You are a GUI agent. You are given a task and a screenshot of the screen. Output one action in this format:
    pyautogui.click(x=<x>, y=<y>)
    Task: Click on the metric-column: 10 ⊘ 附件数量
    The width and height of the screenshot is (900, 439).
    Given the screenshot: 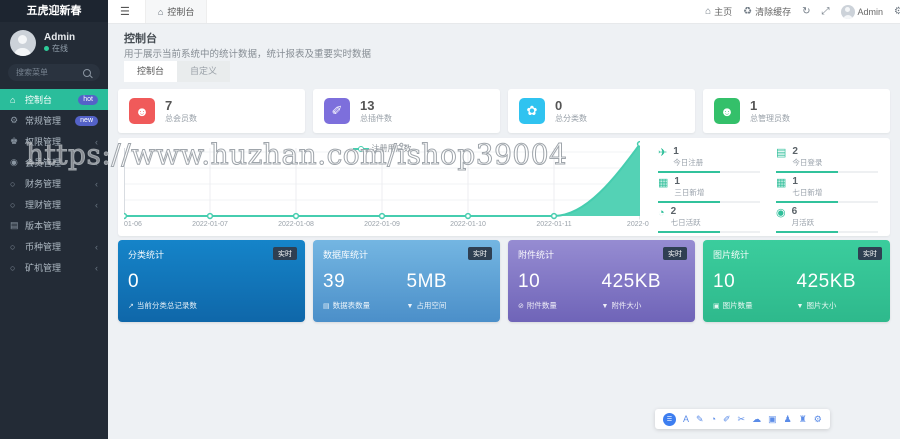 What is the action you would take?
    pyautogui.click(x=560, y=291)
    